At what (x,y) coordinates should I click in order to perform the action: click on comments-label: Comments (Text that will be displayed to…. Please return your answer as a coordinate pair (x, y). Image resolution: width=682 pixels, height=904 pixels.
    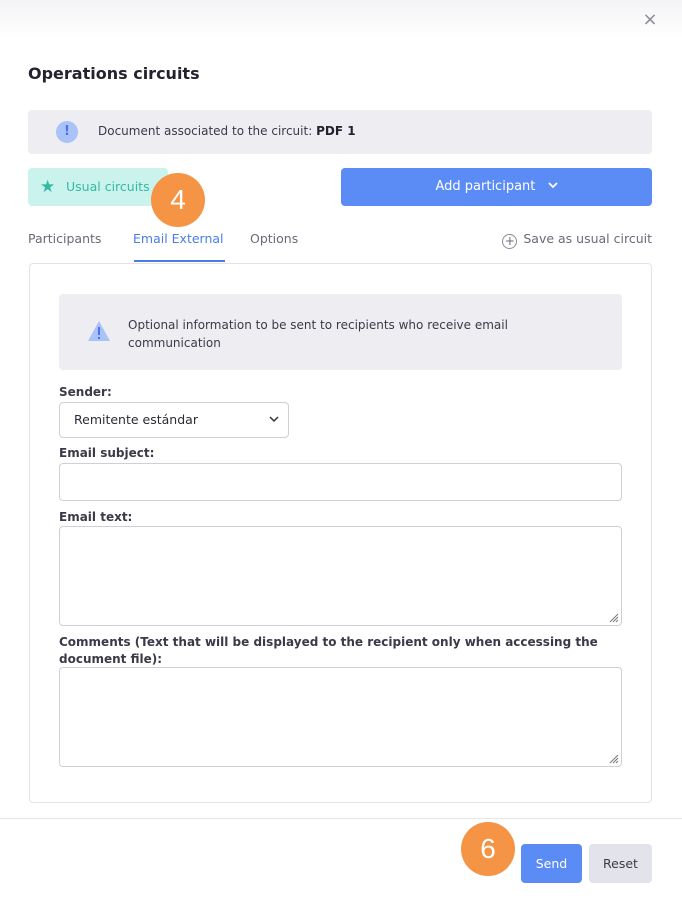
    Looking at the image, I should click on (328, 650).